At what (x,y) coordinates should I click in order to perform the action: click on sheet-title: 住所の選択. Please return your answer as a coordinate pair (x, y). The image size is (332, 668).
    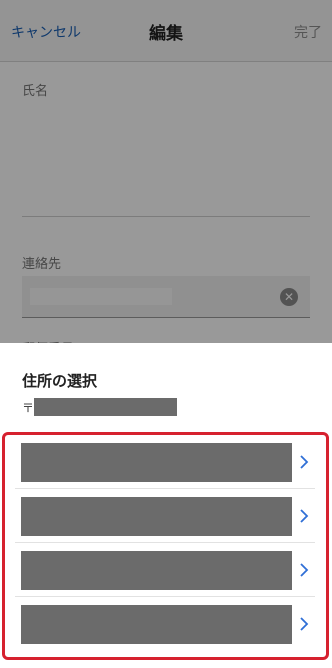
    Looking at the image, I should click on (60, 381).